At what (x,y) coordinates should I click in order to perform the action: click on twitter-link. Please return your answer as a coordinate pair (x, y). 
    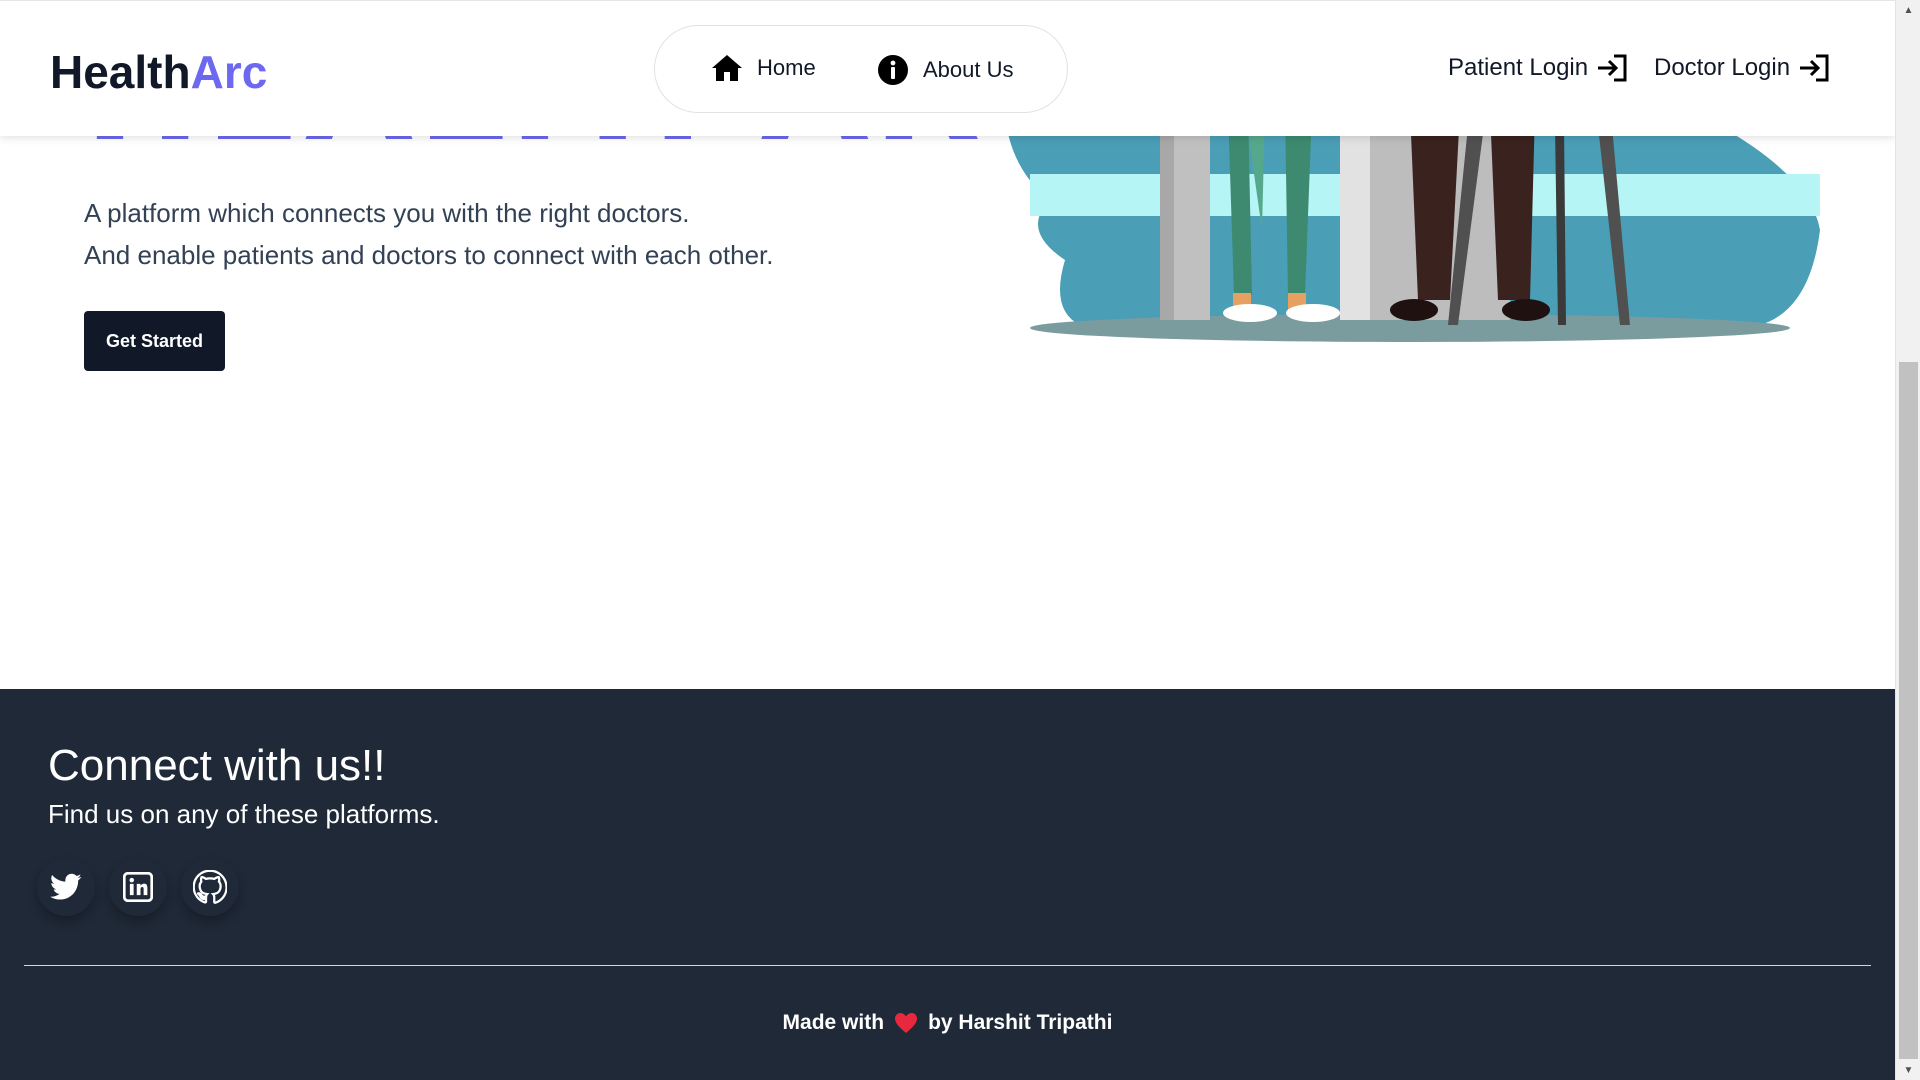
    Looking at the image, I should click on (66, 887).